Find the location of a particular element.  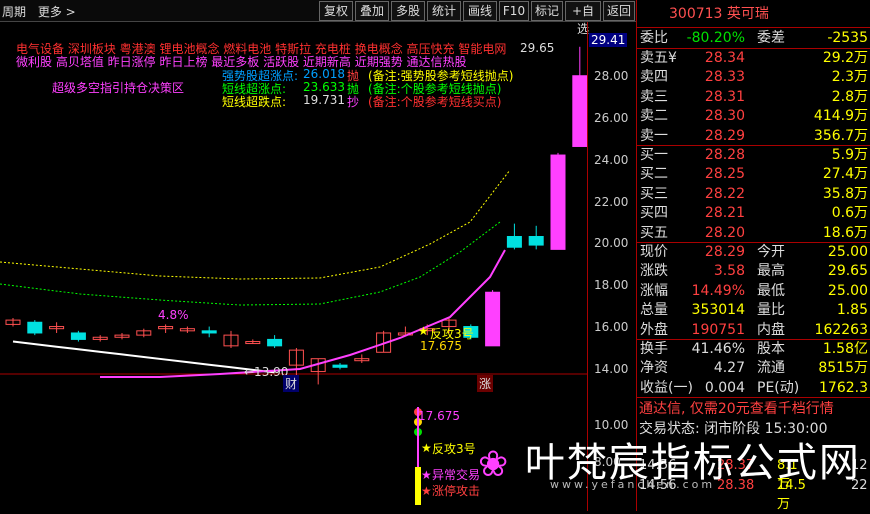

indicator-title: 超级多空指引持仓决策区 is located at coordinates (118, 88).